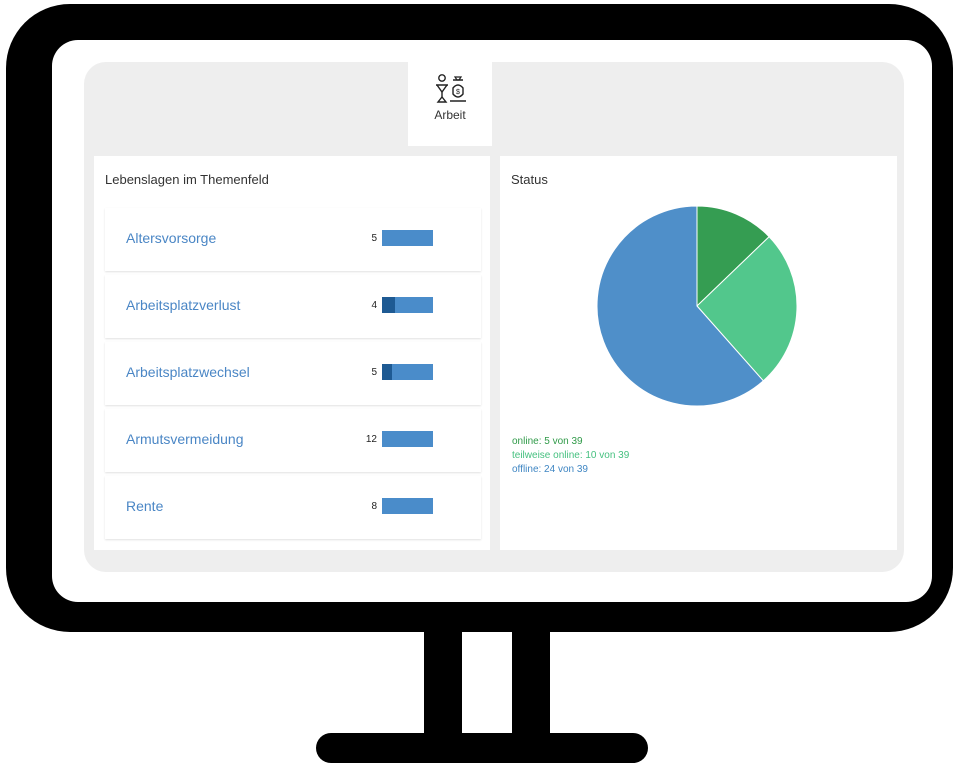 The image size is (957, 763). What do you see at coordinates (450, 115) in the screenshot?
I see `tab-label: Arbeit` at bounding box center [450, 115].